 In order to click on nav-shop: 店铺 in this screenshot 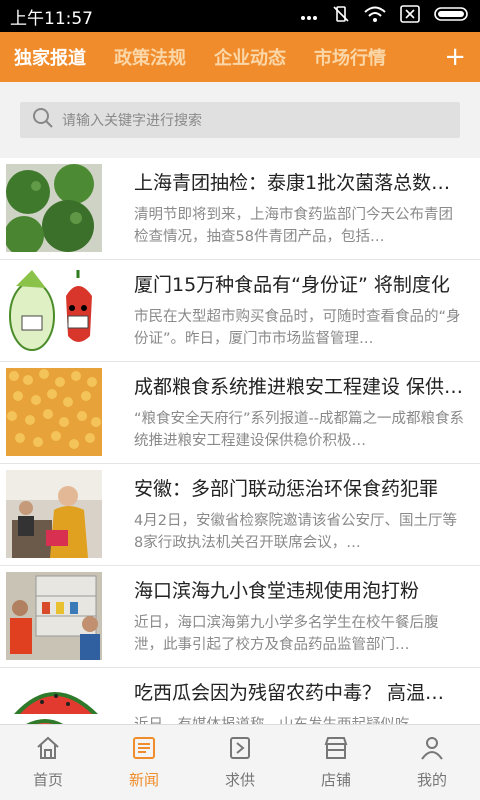, I will do `click(336, 762)`.